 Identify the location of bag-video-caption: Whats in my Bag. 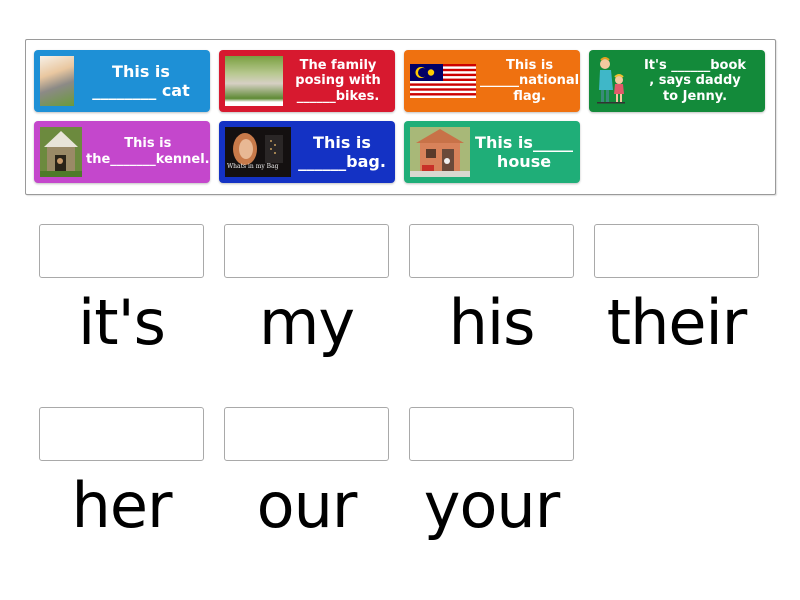
(253, 166).